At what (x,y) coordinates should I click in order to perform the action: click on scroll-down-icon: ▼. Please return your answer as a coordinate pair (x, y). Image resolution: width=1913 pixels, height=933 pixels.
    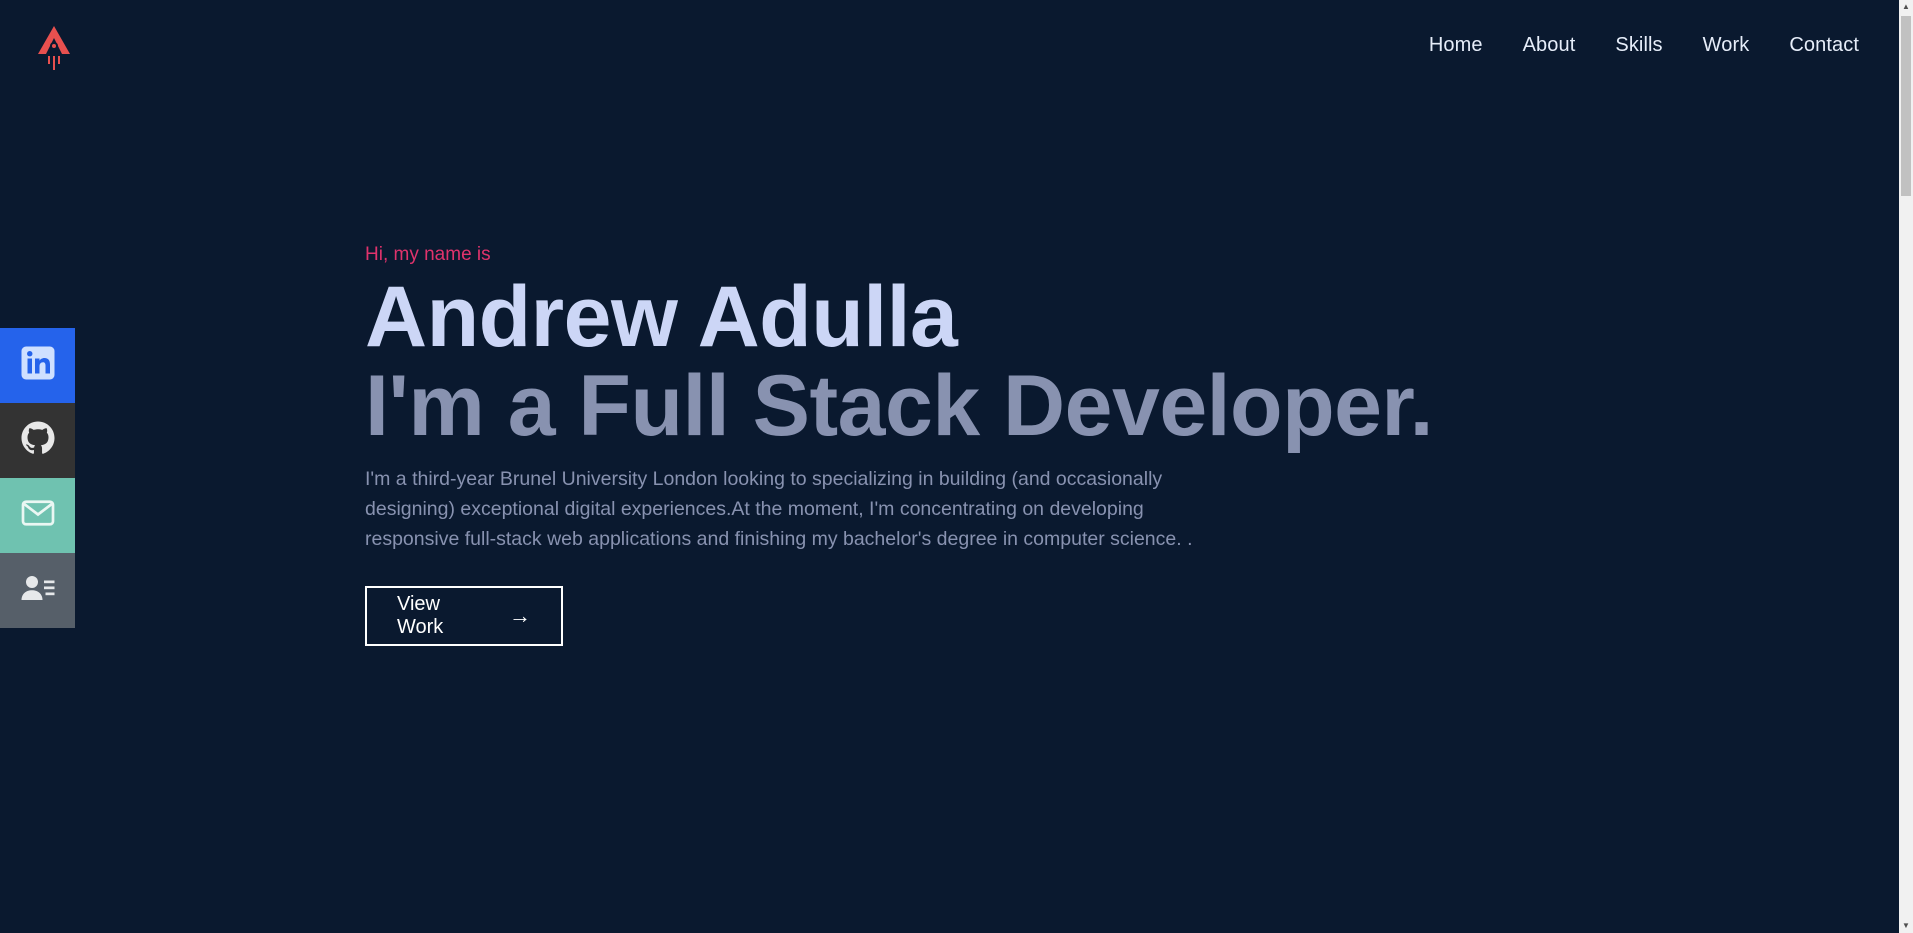
    Looking at the image, I should click on (1906, 926).